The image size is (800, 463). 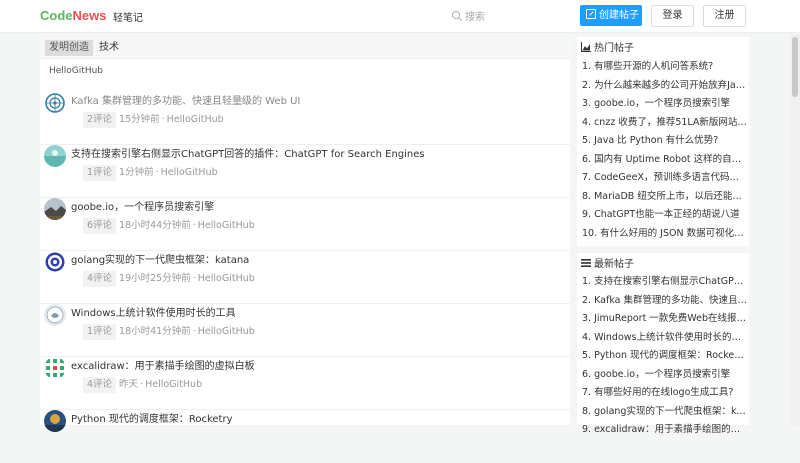 What do you see at coordinates (664, 104) in the screenshot?
I see `hot-post-link: 3. goobe.io，一个程序员搜索引擎` at bounding box center [664, 104].